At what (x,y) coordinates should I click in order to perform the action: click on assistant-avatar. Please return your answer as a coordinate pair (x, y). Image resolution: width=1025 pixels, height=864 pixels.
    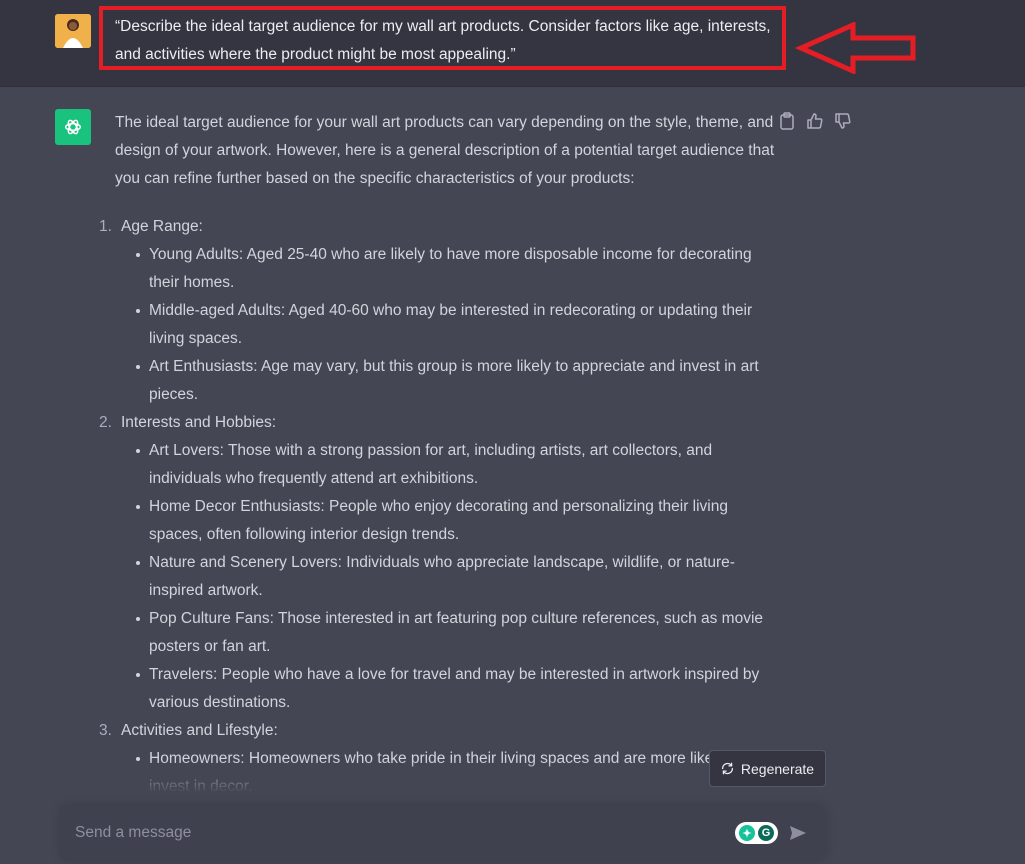
    Looking at the image, I should click on (73, 127).